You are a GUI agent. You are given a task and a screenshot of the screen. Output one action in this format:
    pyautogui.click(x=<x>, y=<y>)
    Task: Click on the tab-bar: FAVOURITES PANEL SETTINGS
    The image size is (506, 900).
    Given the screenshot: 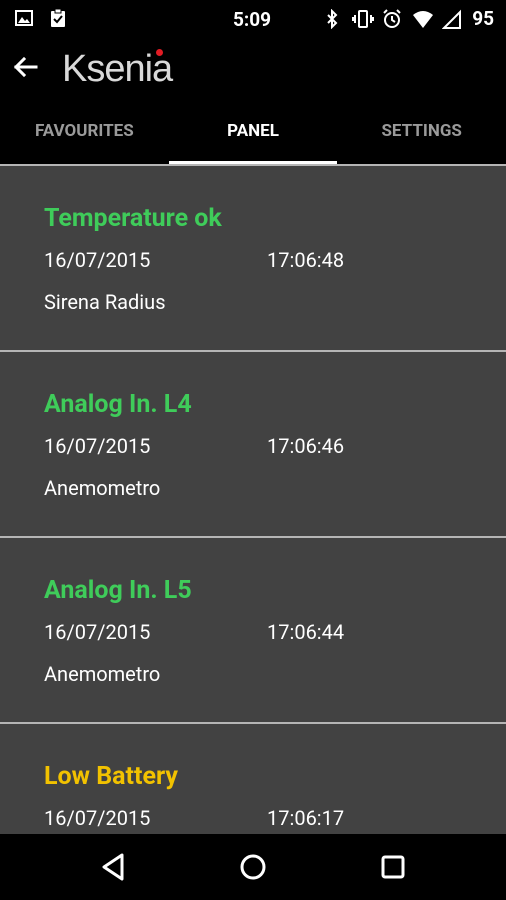 What is the action you would take?
    pyautogui.click(x=253, y=135)
    